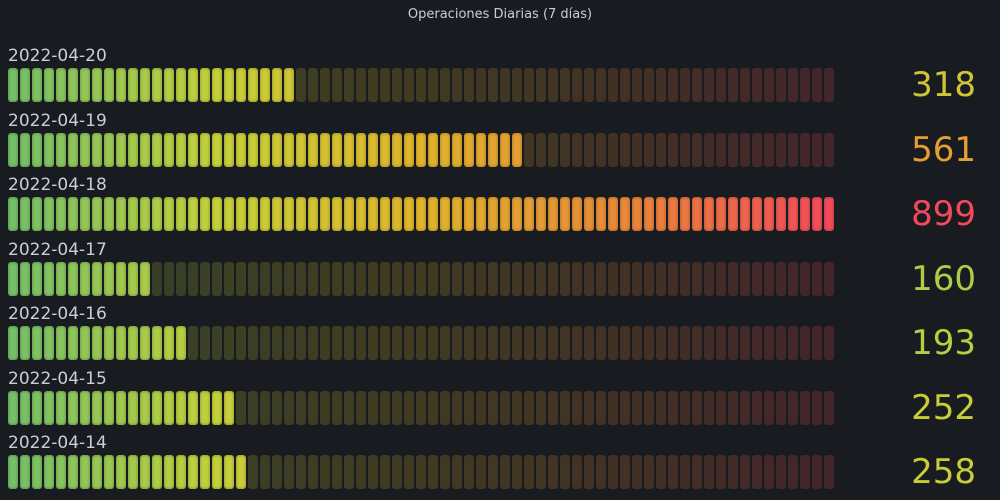 Image resolution: width=1000 pixels, height=500 pixels. What do you see at coordinates (57, 443) in the screenshot?
I see `row-date-label: 2022-04-14` at bounding box center [57, 443].